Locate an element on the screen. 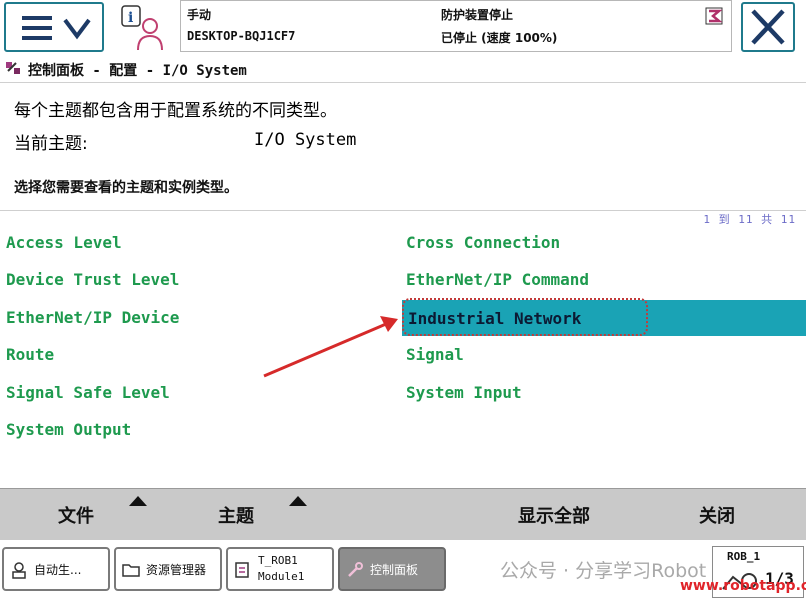  safety-status: 防护装置停止 is located at coordinates (477, 15).